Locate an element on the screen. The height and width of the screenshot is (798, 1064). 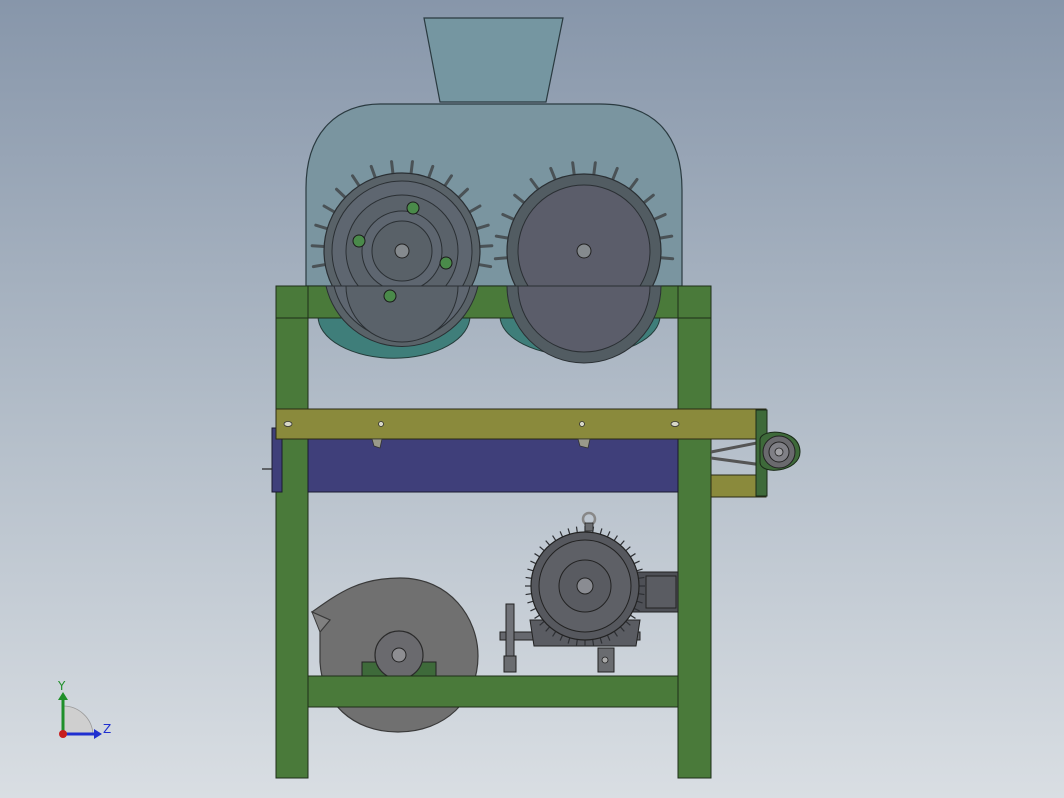
electric-motor is located at coordinates (589, 592).